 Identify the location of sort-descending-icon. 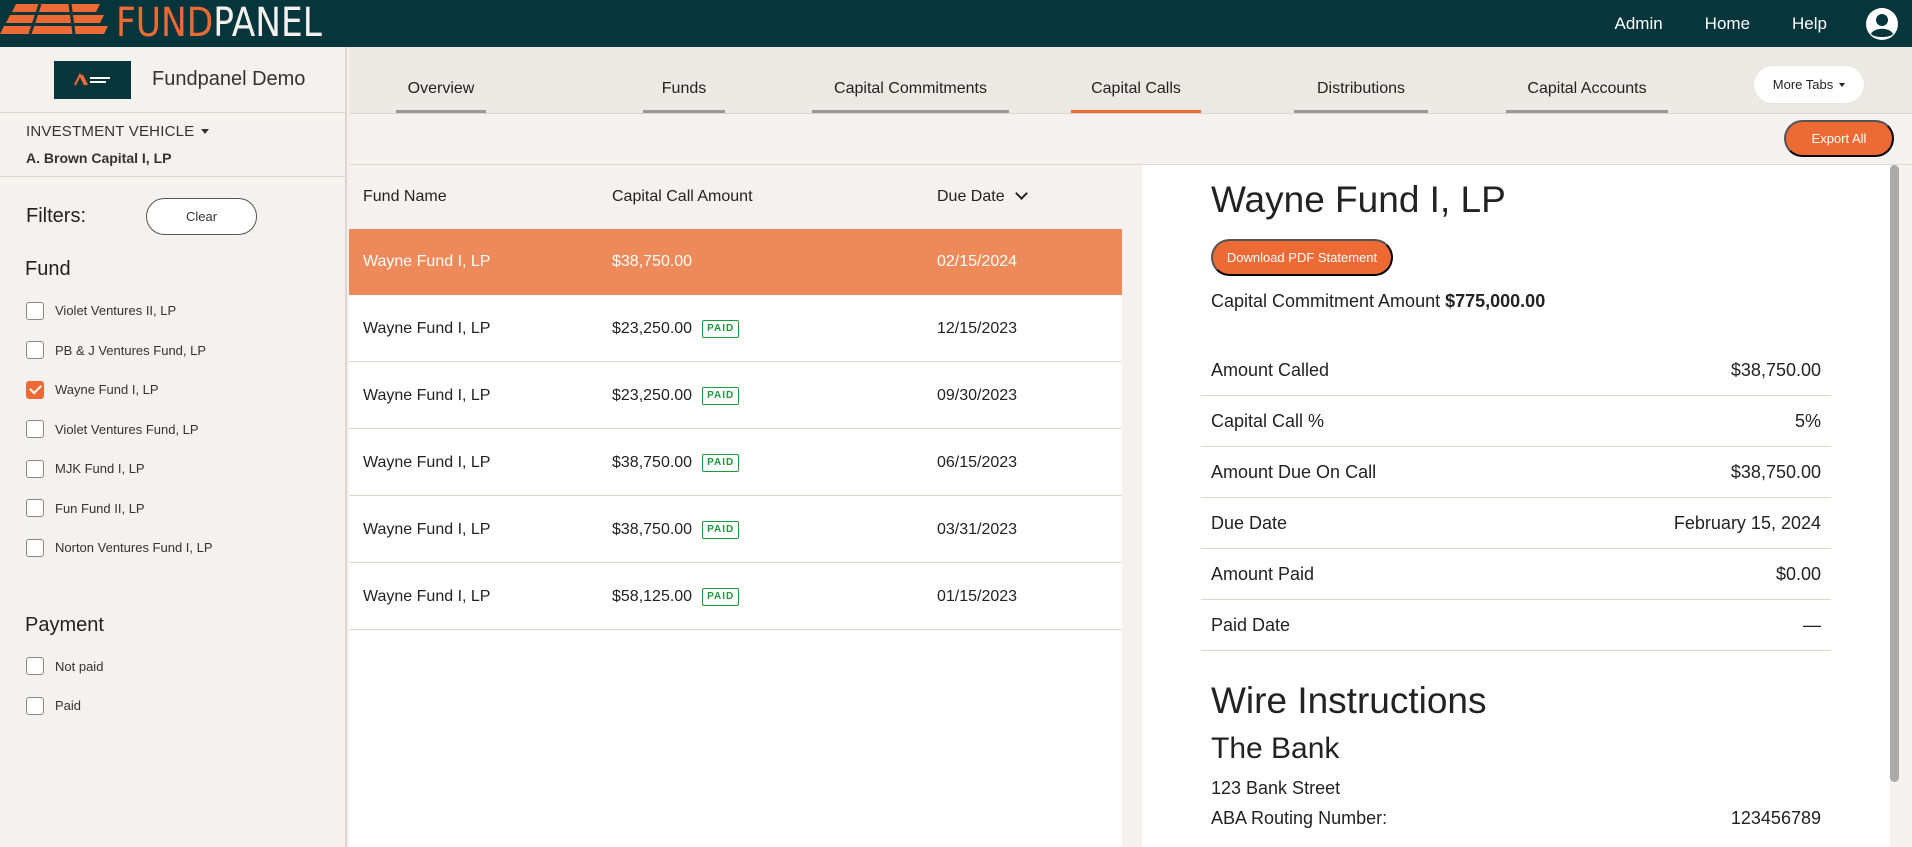
(1021, 193).